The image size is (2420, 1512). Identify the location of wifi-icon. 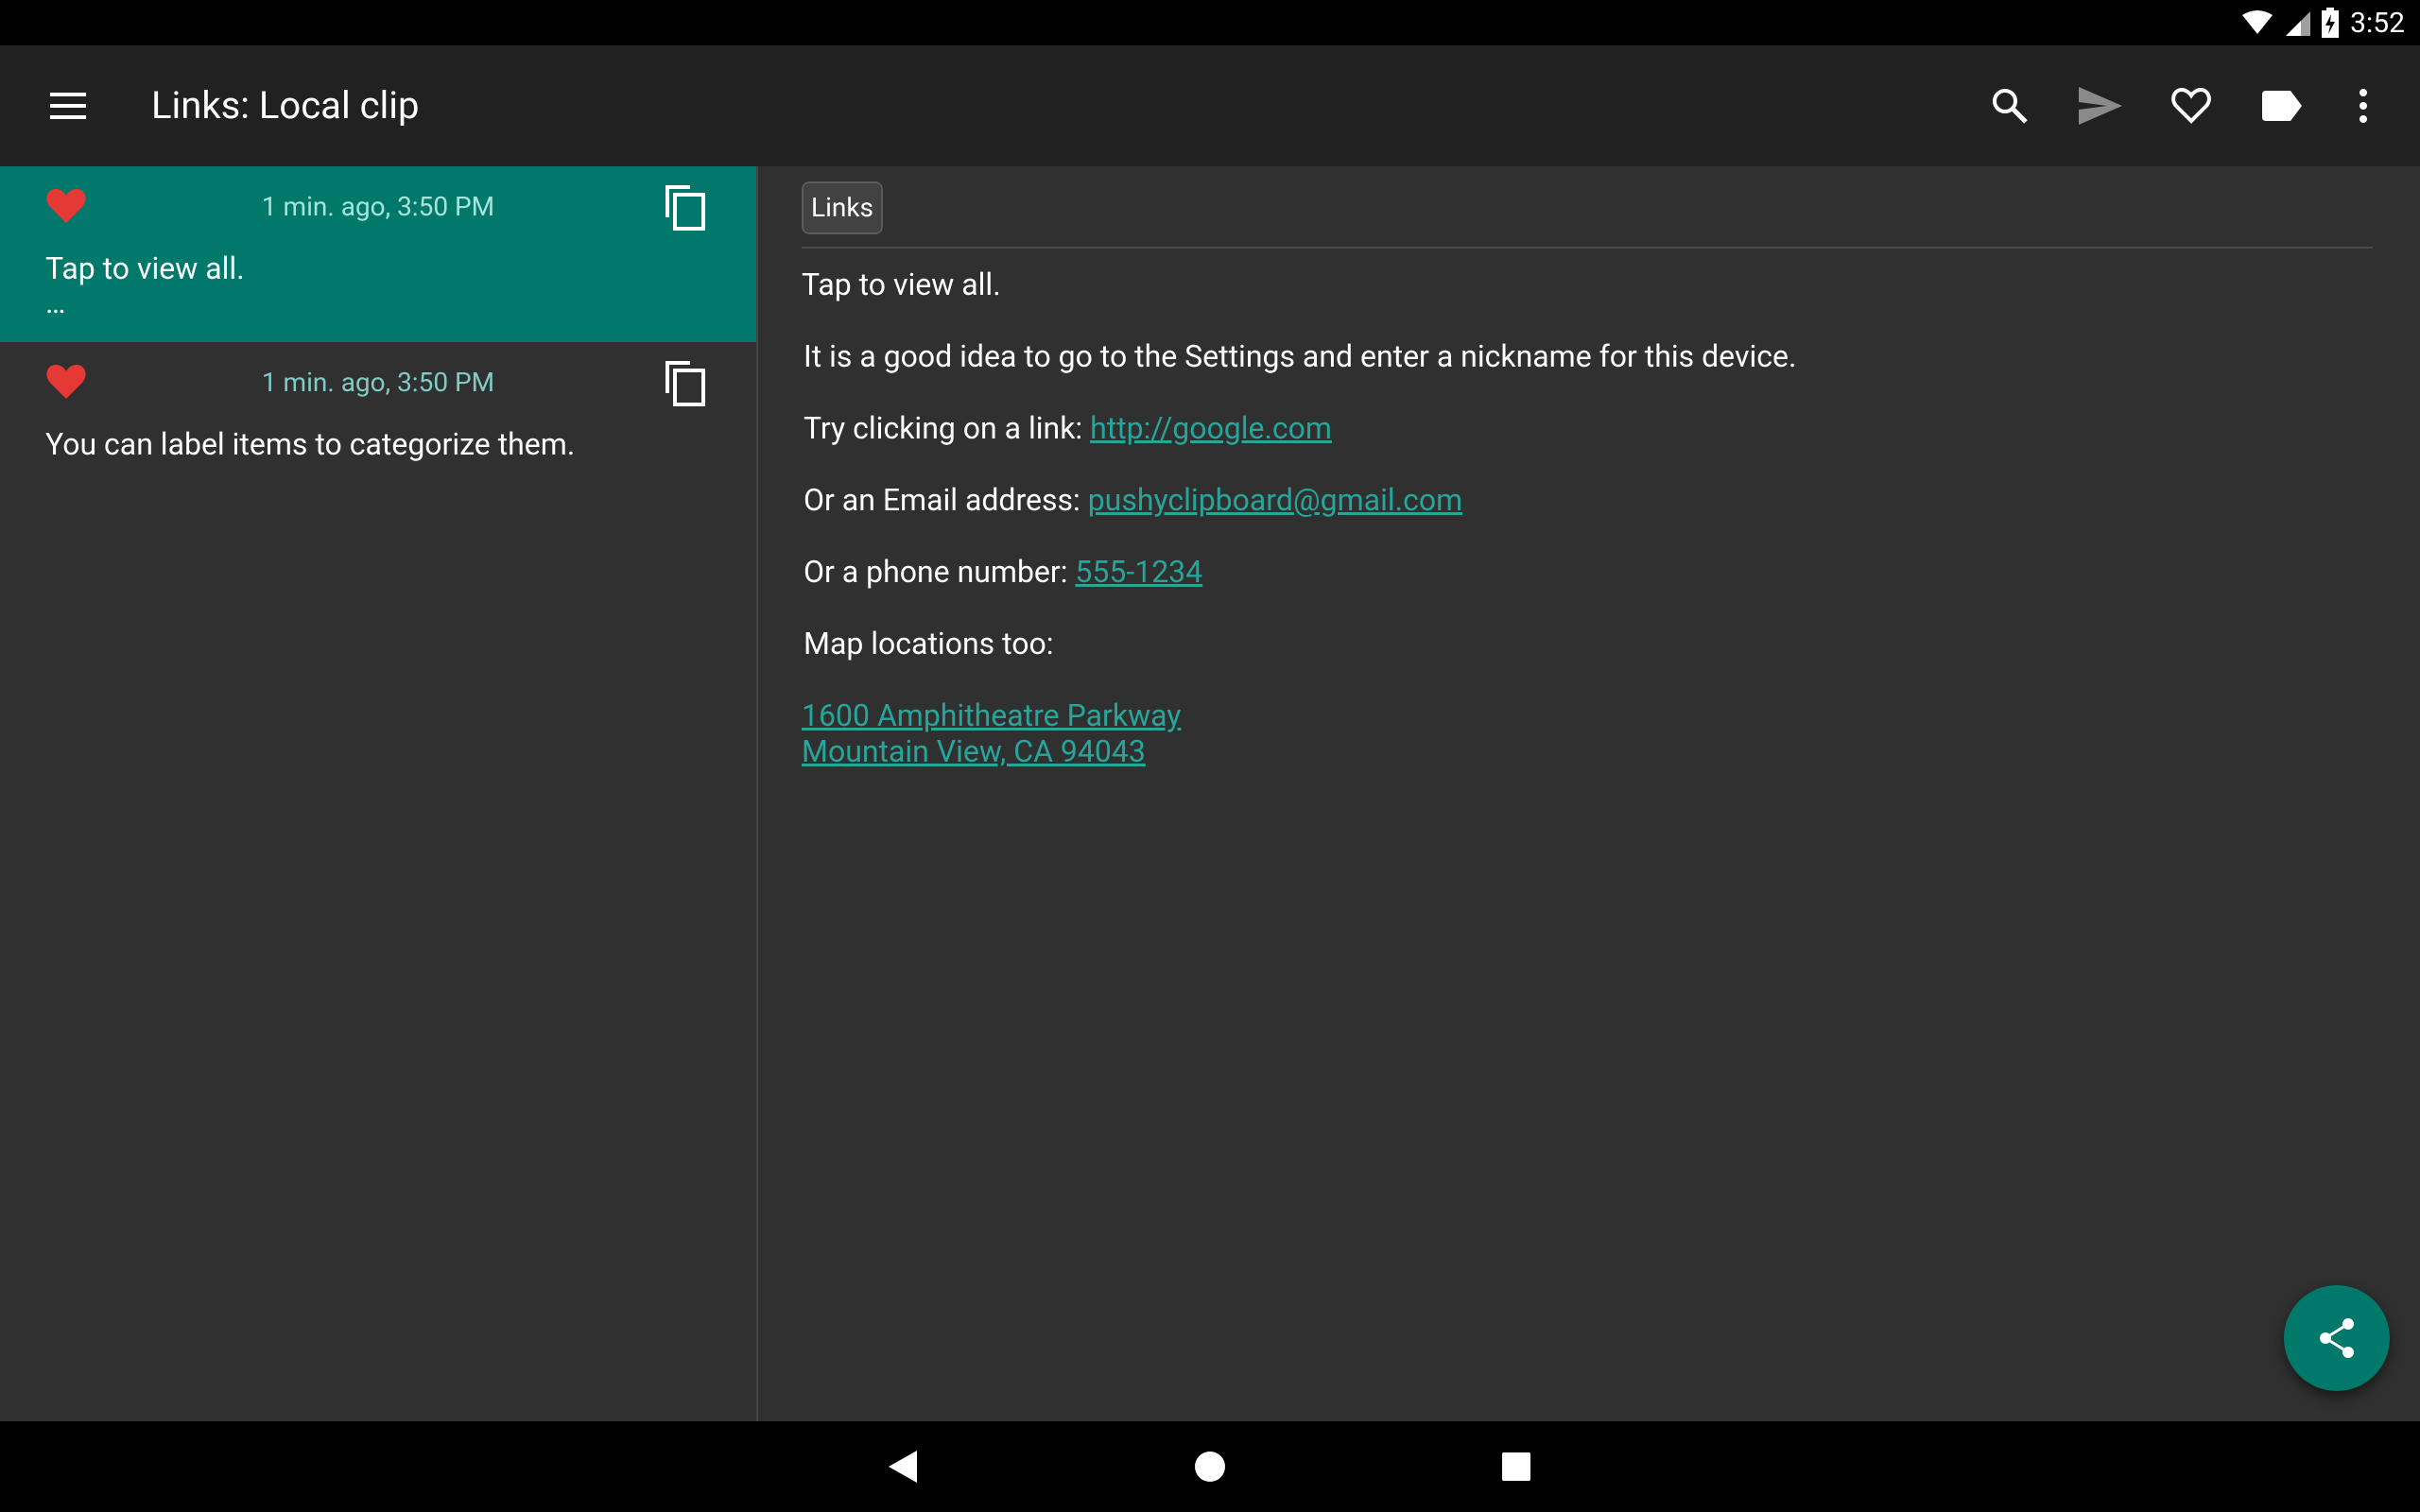
(2257, 22).